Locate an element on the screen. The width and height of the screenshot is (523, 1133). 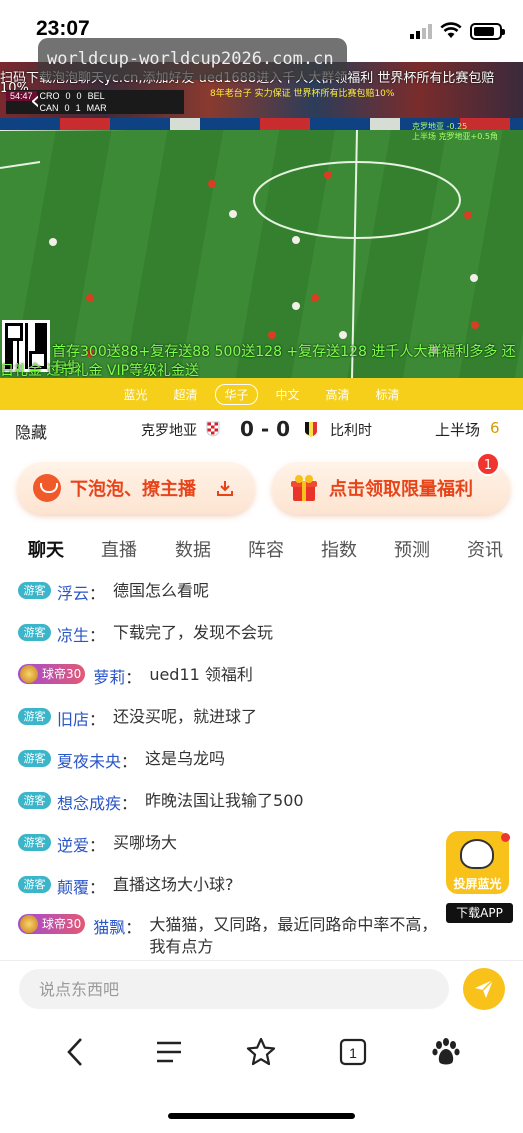
channel-option: 标清 is located at coordinates (388, 394).